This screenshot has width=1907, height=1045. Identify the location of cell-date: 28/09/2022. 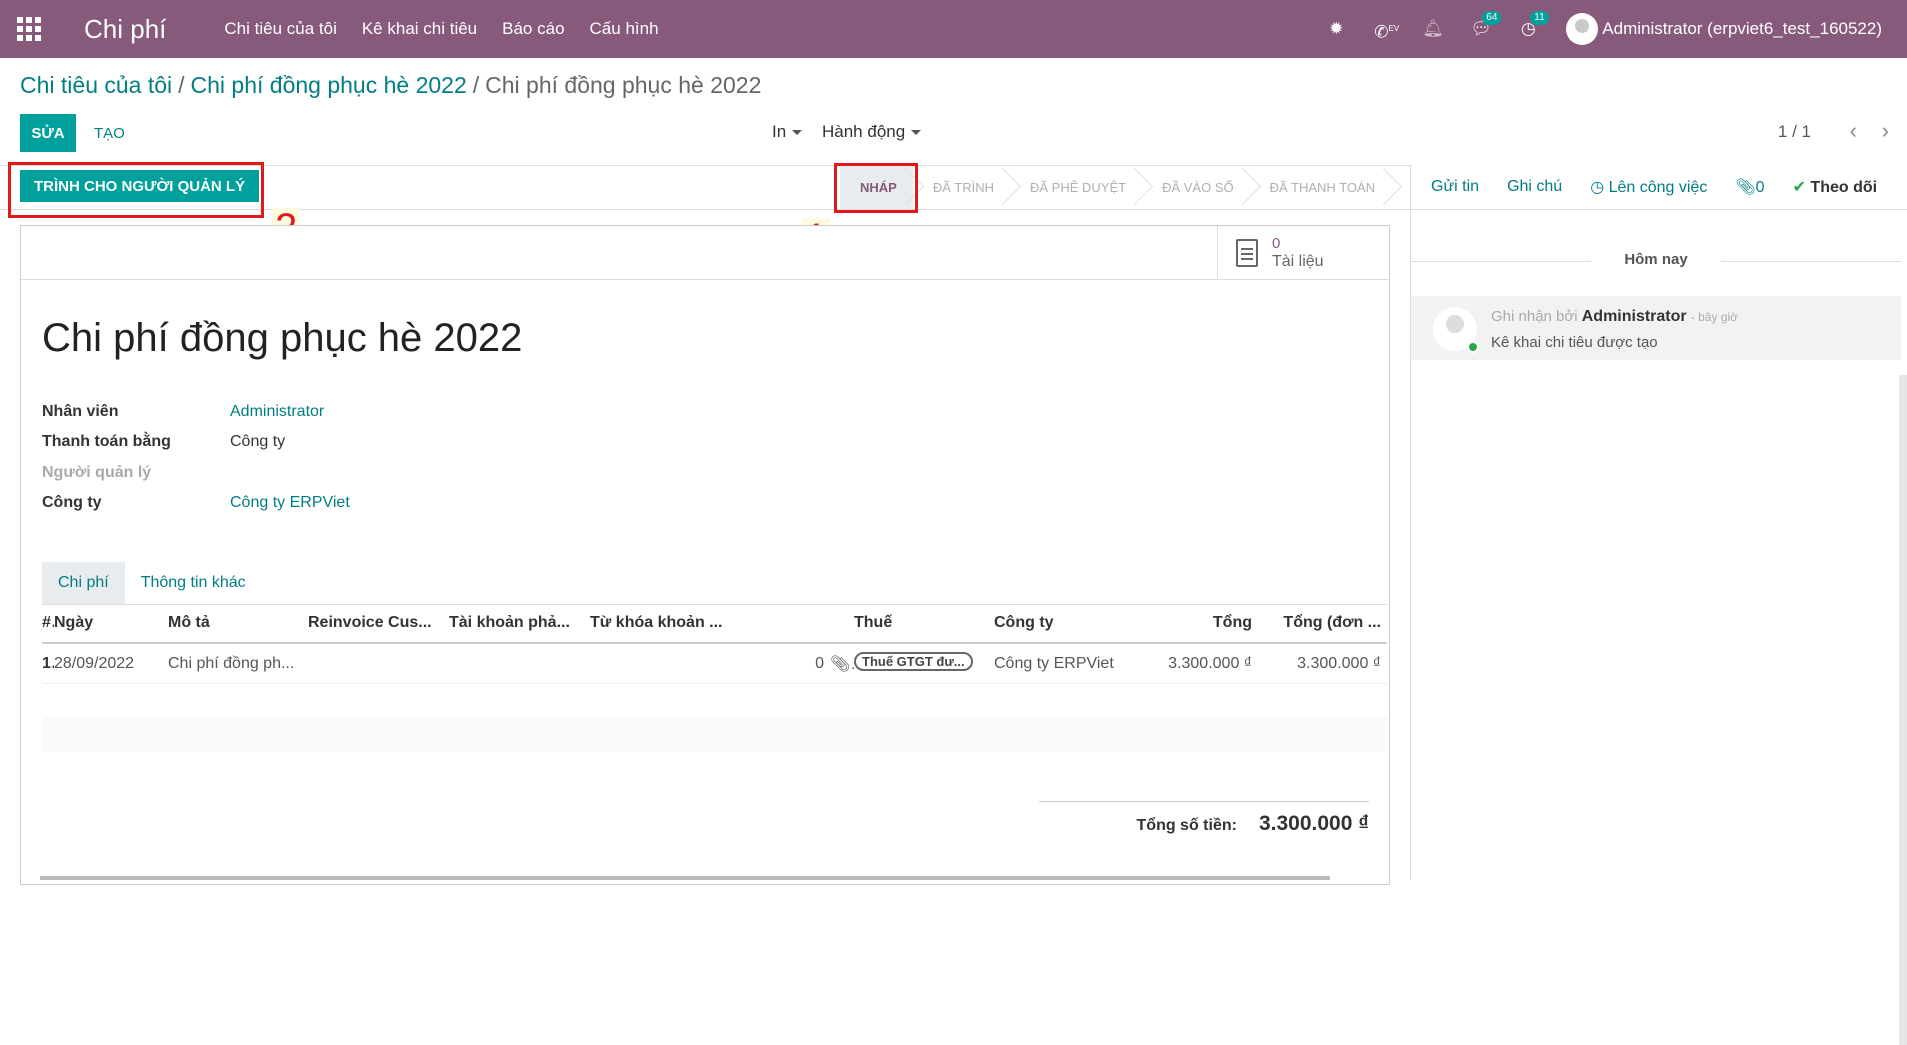
(94, 663).